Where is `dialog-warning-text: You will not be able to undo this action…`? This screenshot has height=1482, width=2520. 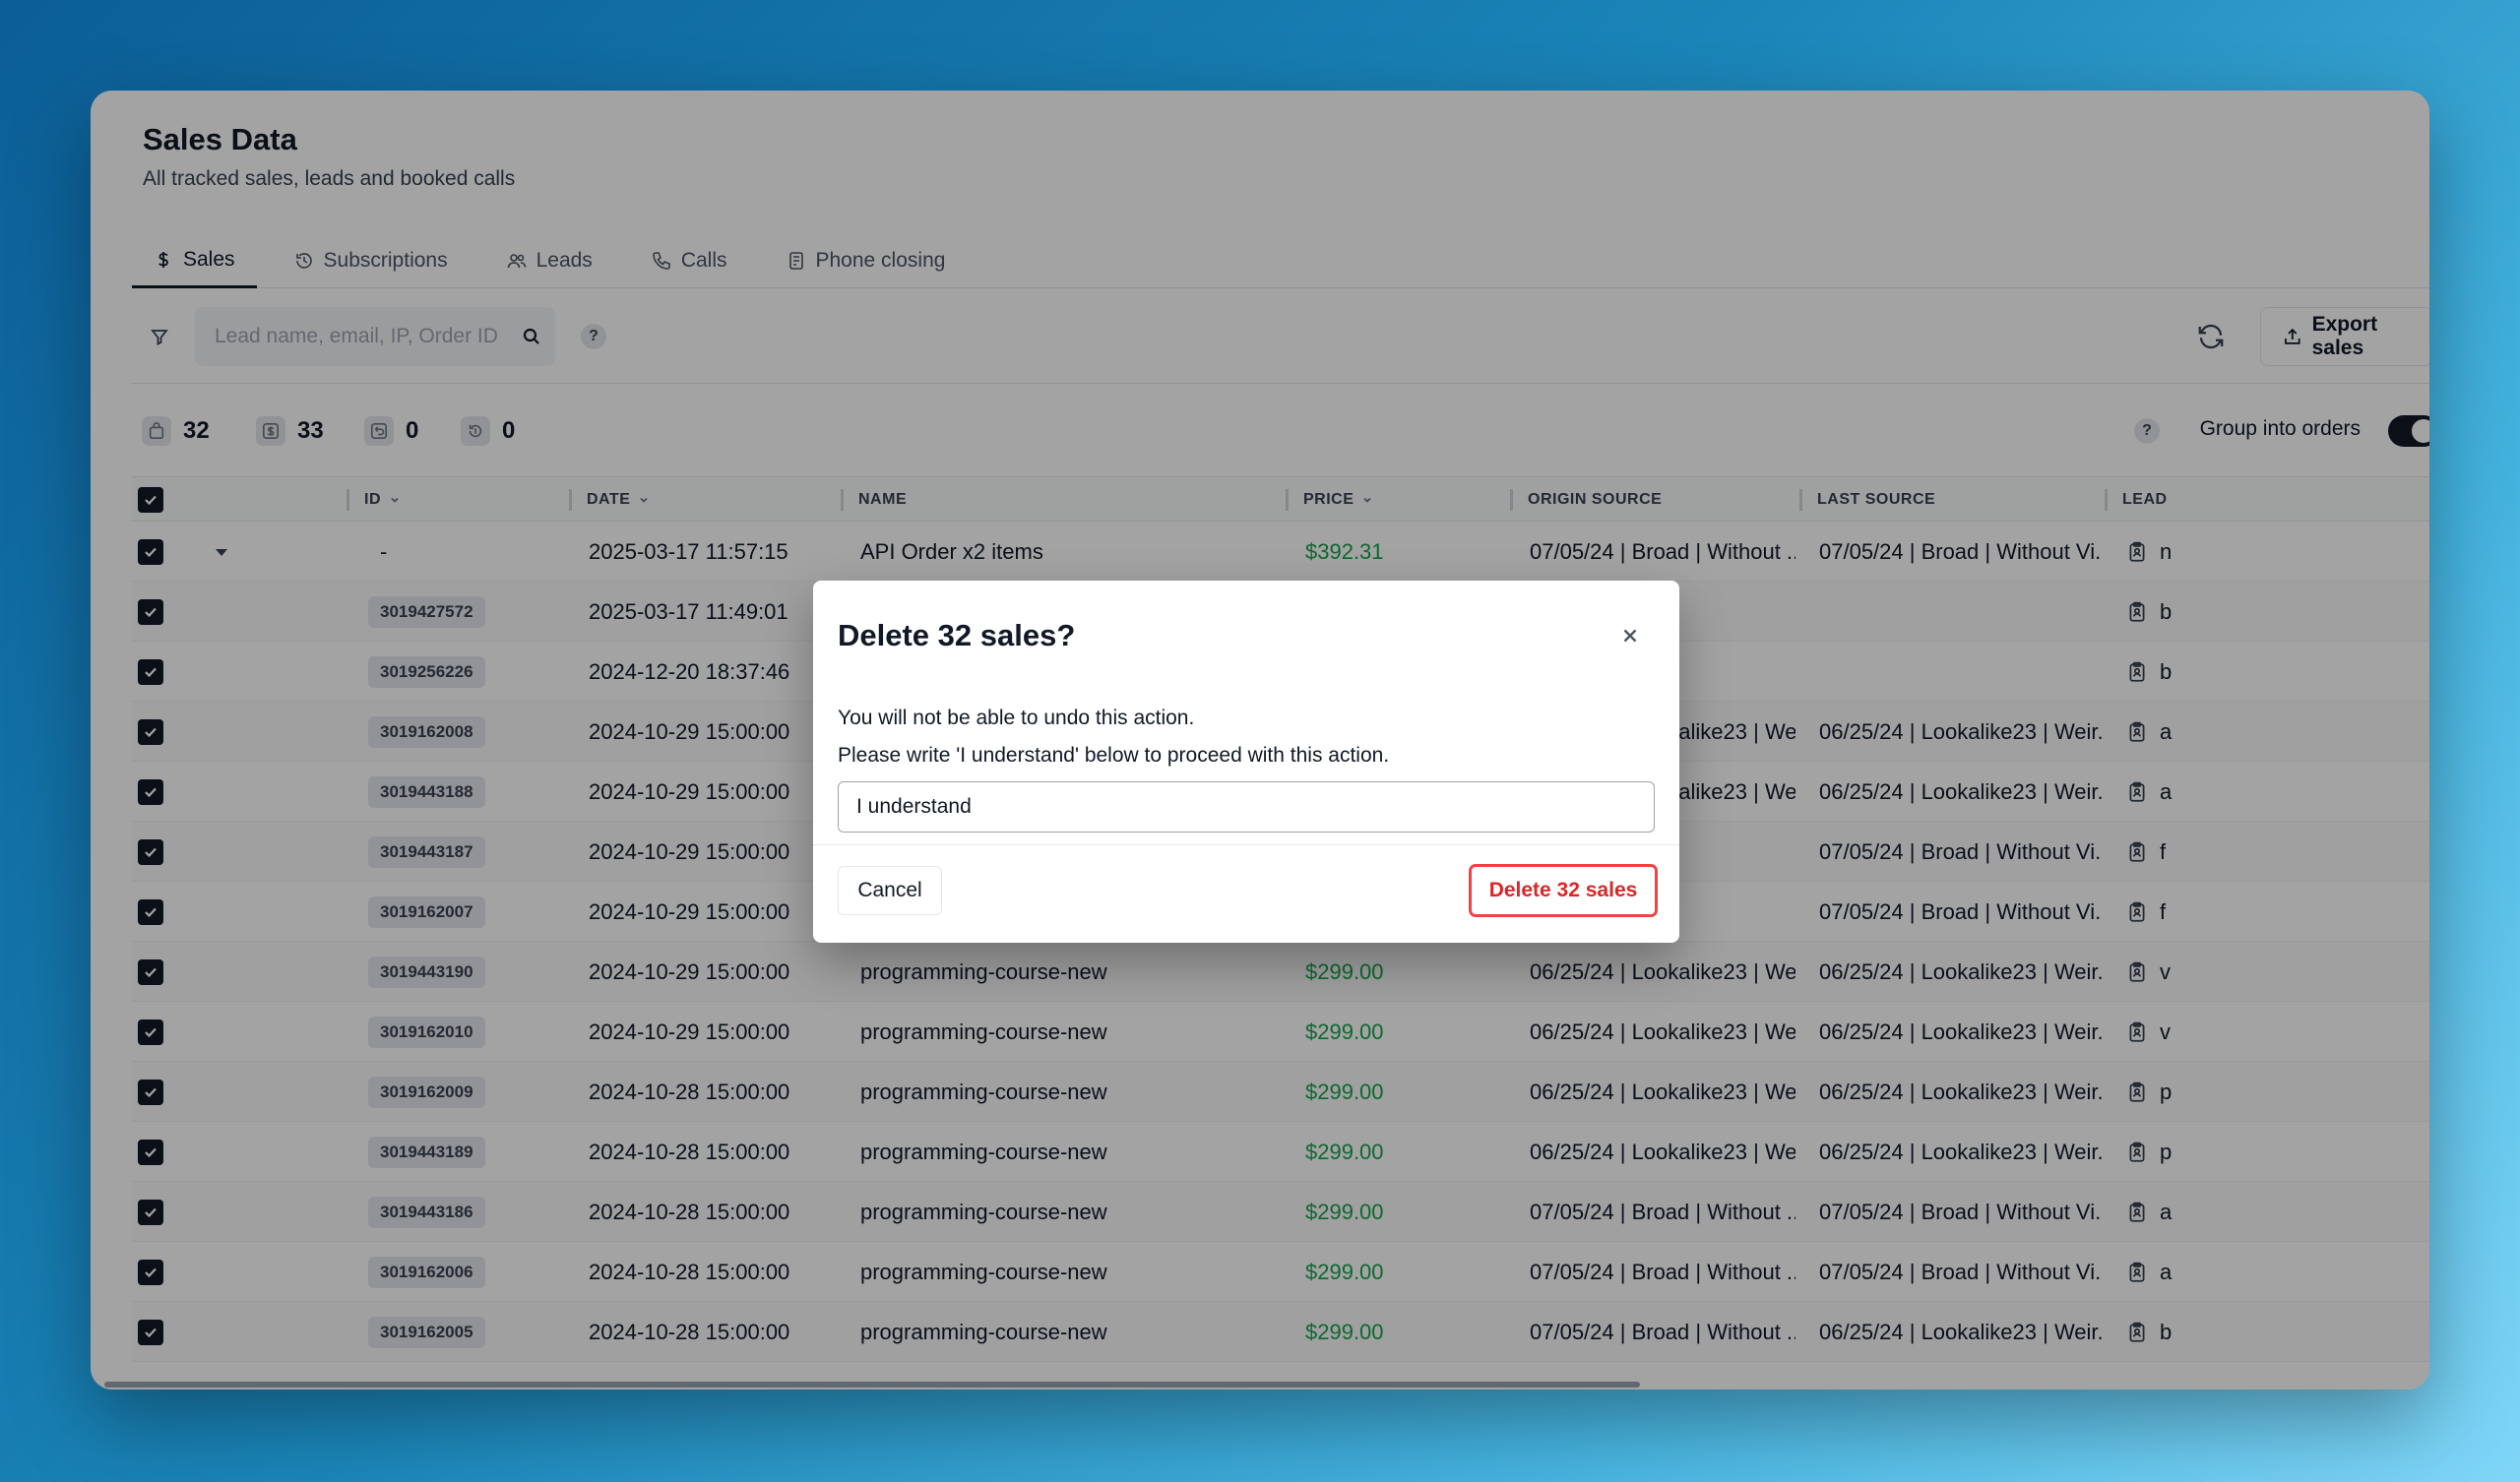
dialog-warning-text: You will not be able to undo this action… is located at coordinates (1016, 718).